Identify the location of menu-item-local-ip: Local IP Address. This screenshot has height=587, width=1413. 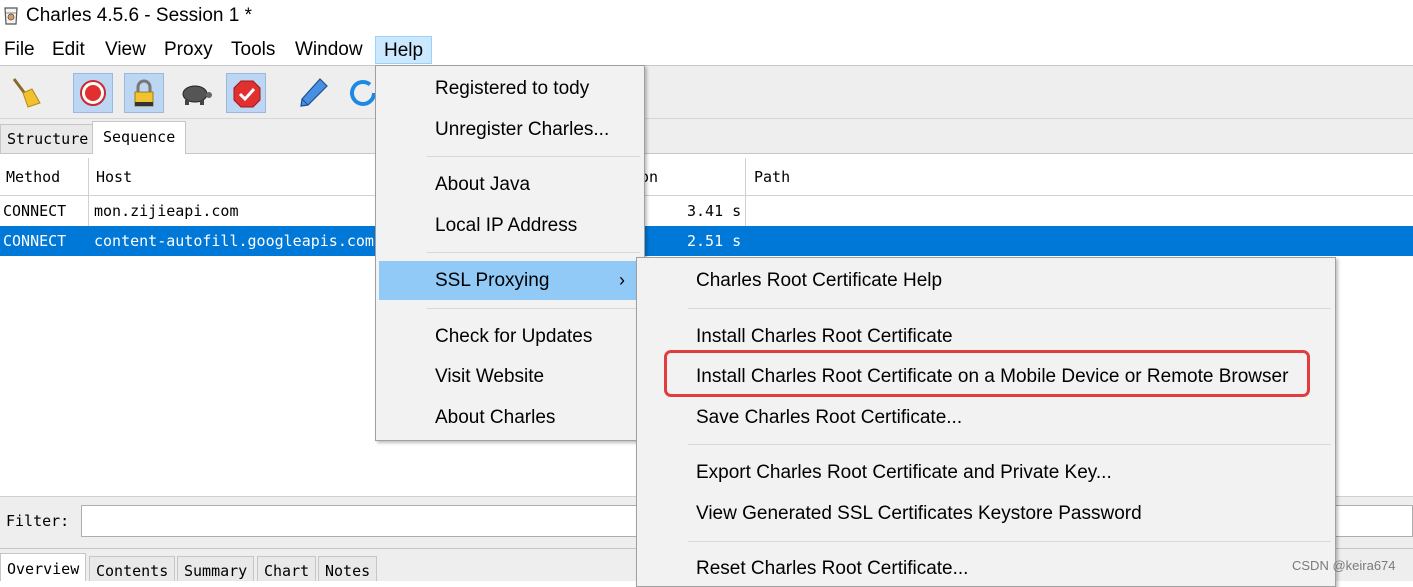
(506, 226).